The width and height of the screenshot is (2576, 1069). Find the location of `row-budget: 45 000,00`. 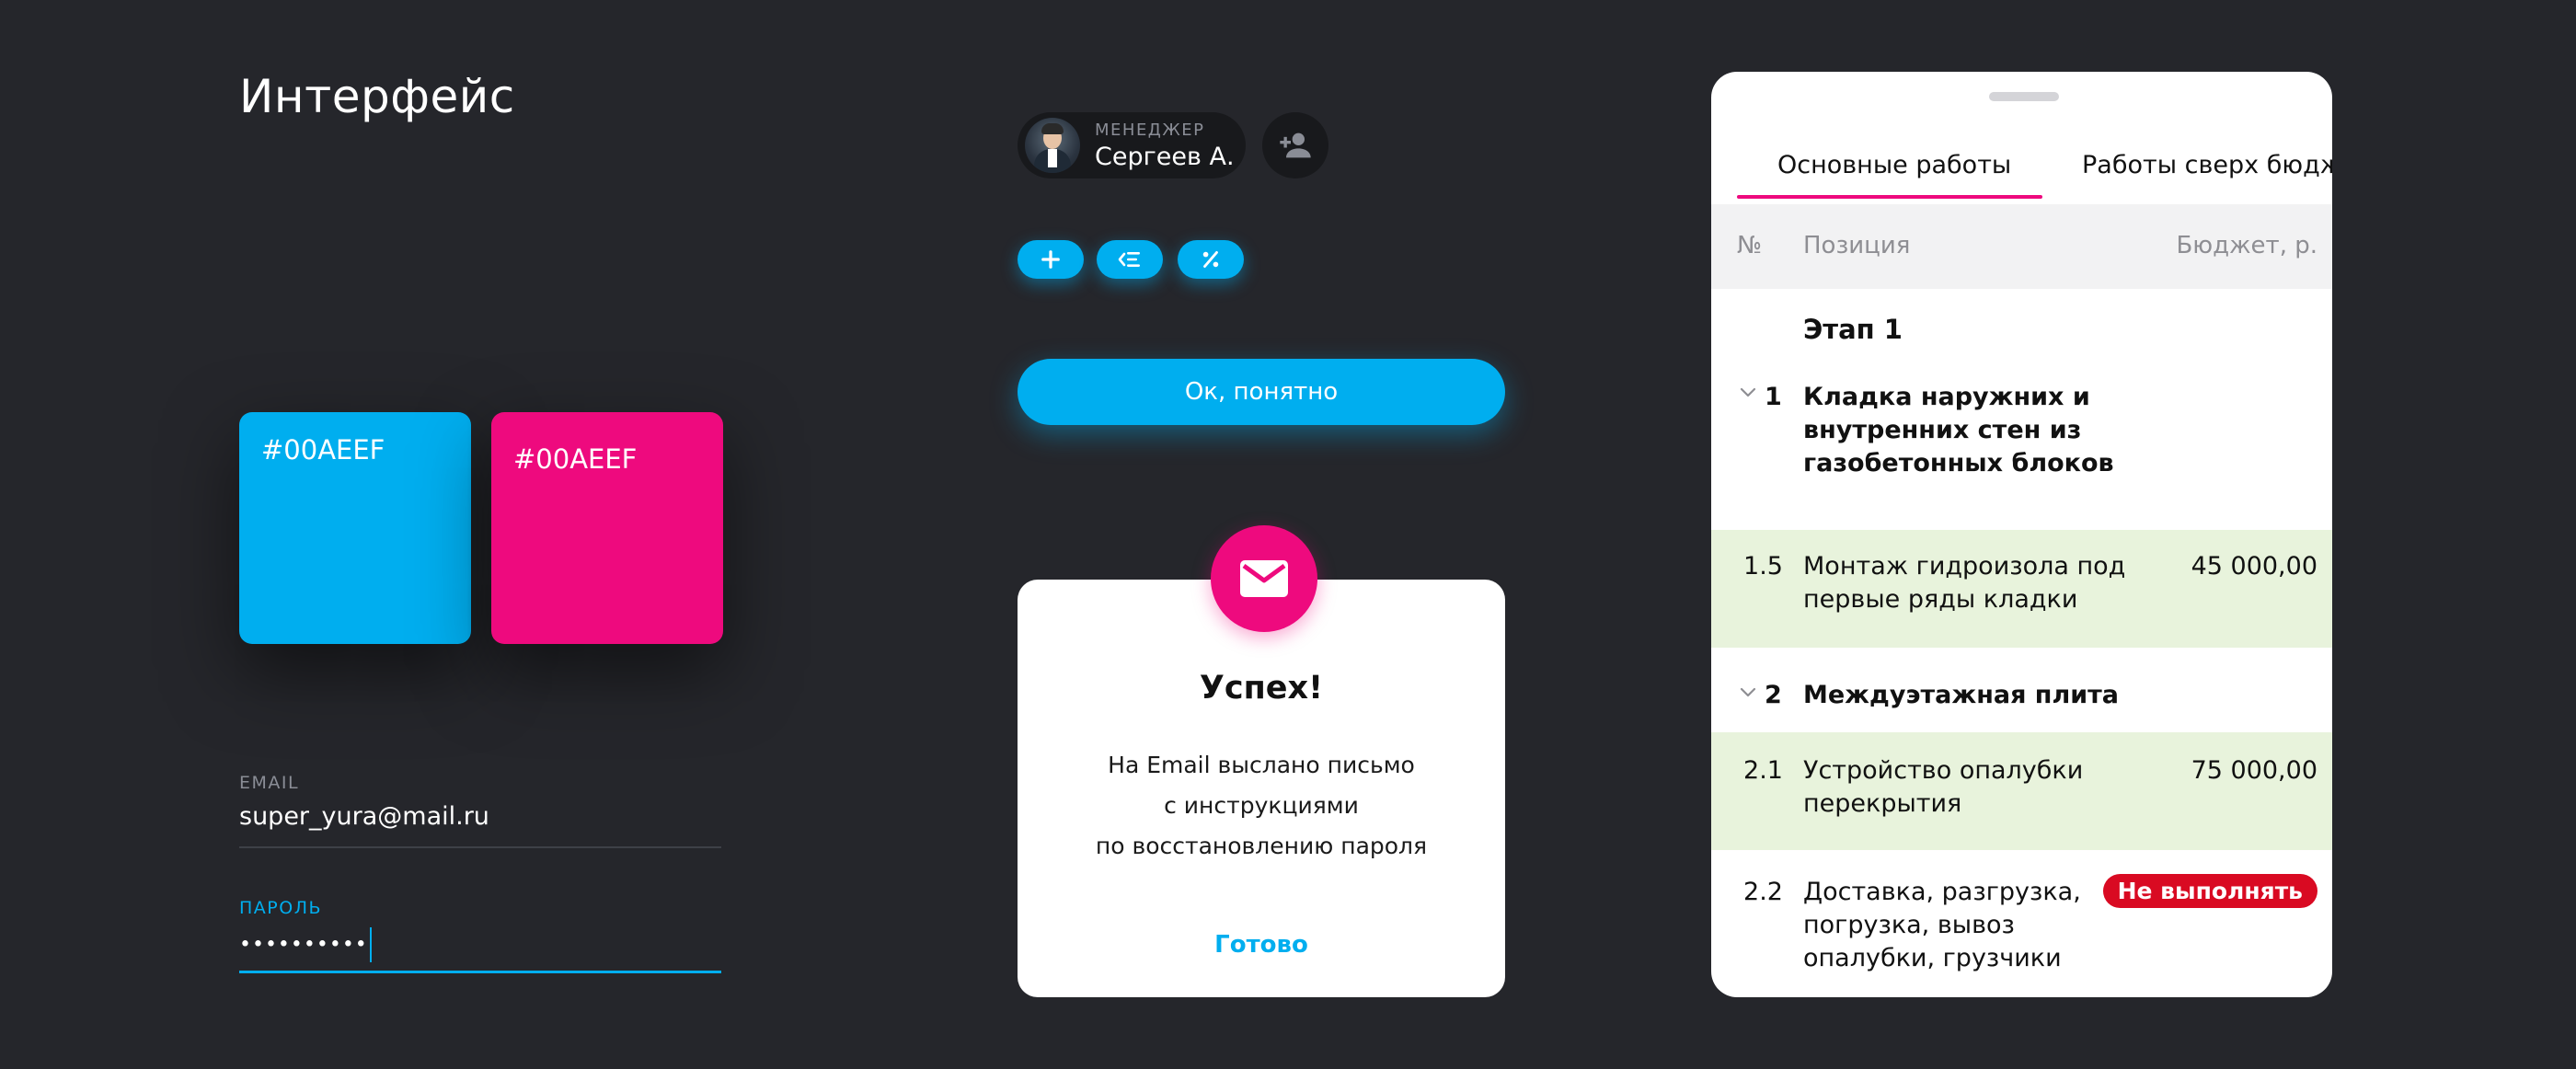

row-budget: 45 000,00 is located at coordinates (2254, 566).